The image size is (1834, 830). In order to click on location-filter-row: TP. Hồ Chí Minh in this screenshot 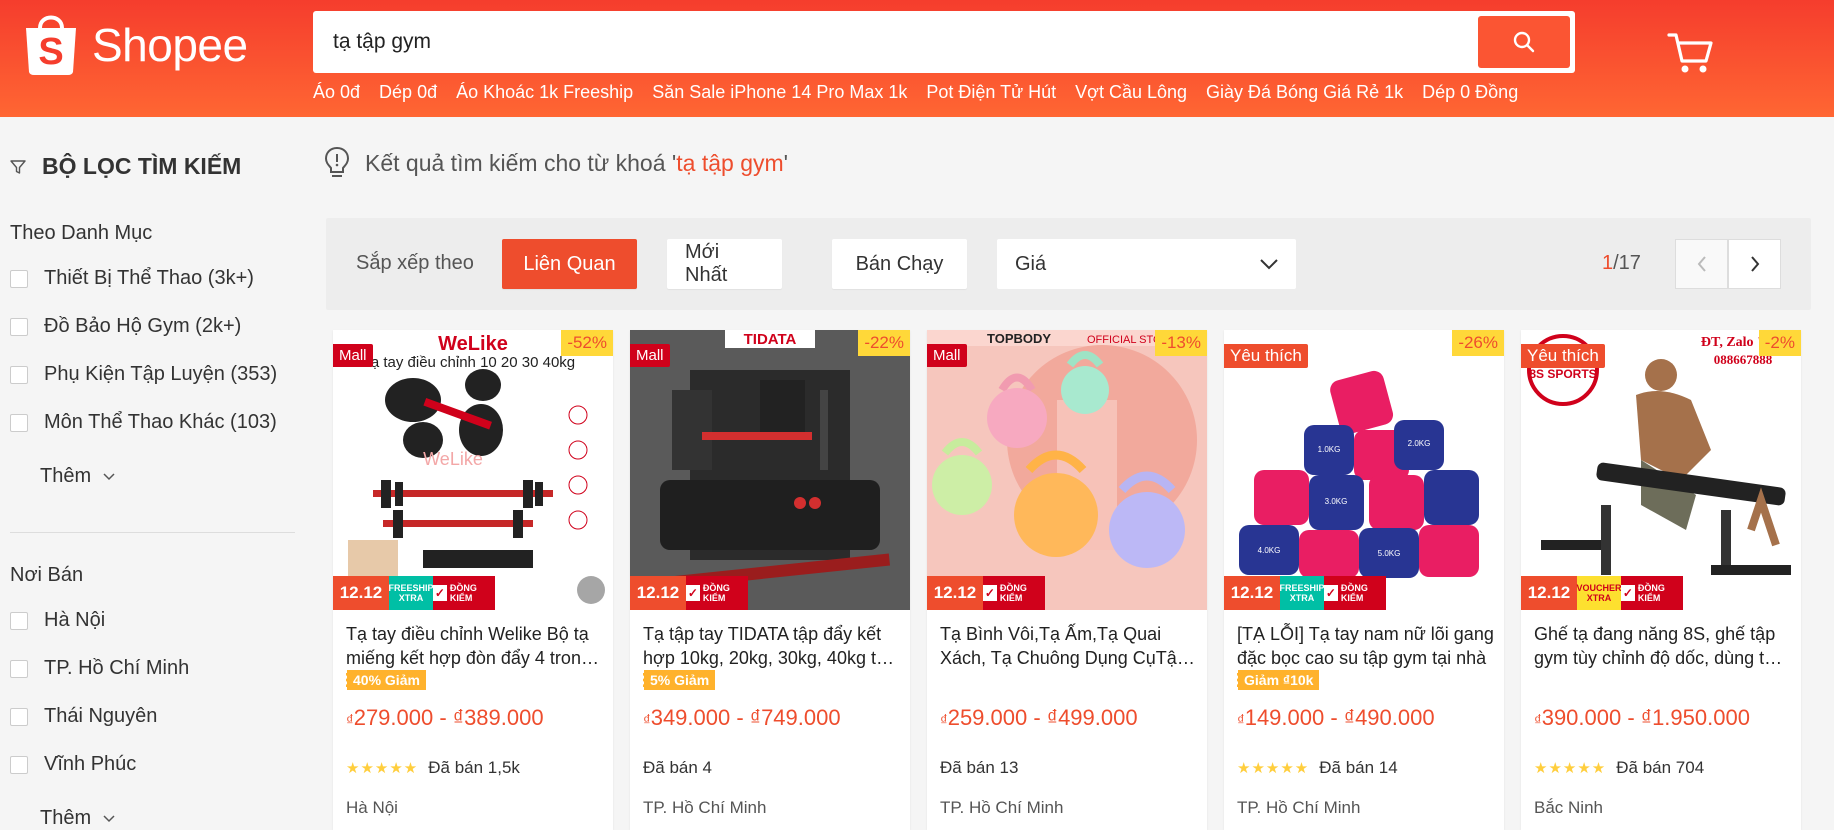, I will do `click(99, 668)`.